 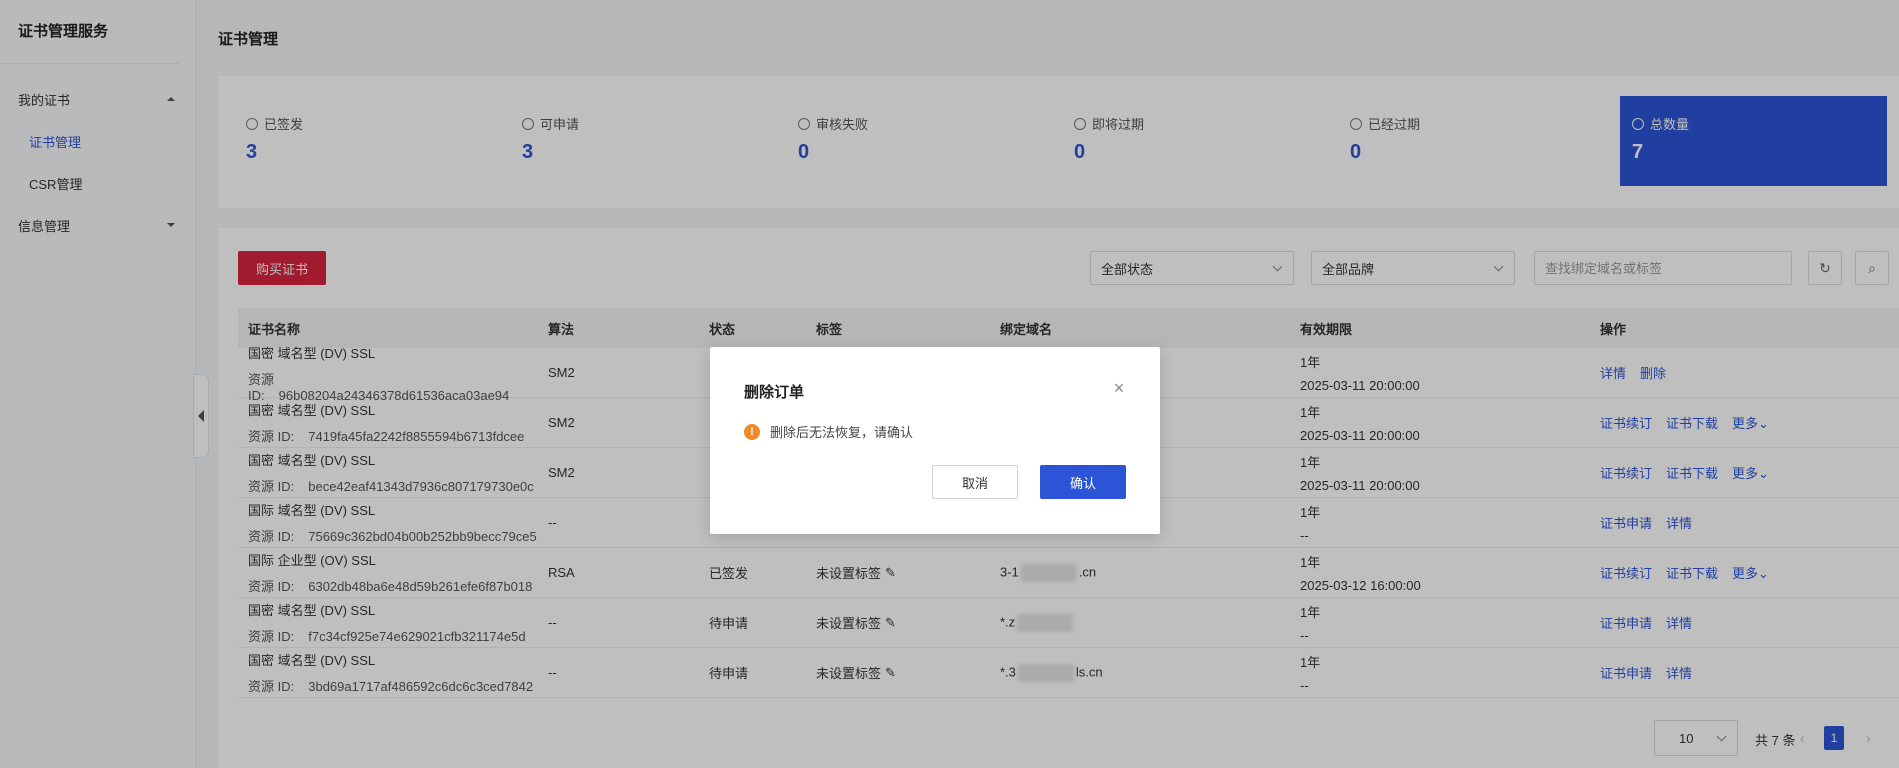 I want to click on cancel-button: 取消, so click(x=975, y=482).